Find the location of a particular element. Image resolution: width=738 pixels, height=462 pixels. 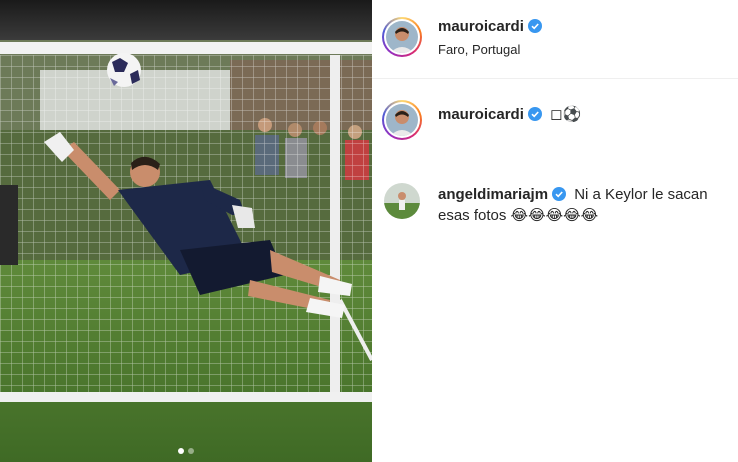

caption-avatar is located at coordinates (402, 120).